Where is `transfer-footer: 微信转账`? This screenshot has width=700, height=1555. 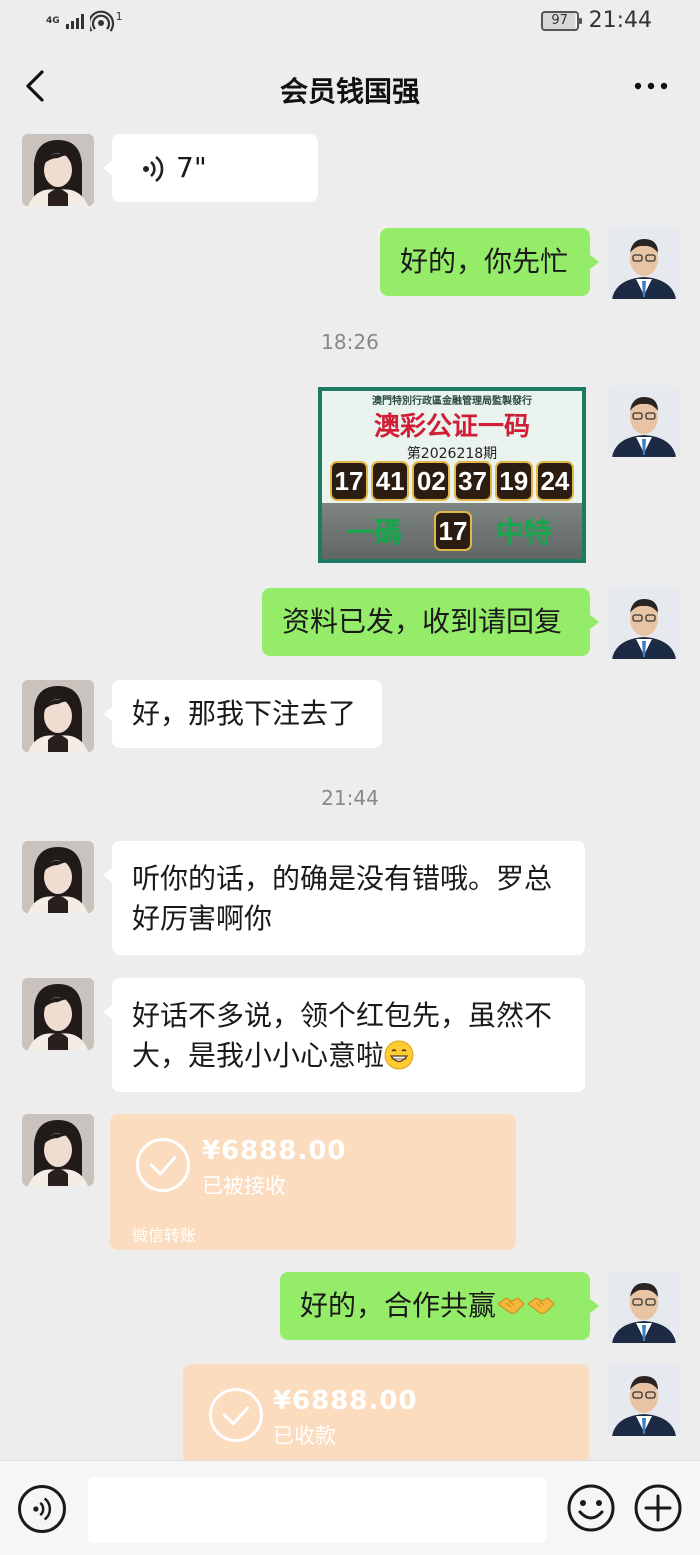
transfer-footer: 微信转账 is located at coordinates (164, 1235).